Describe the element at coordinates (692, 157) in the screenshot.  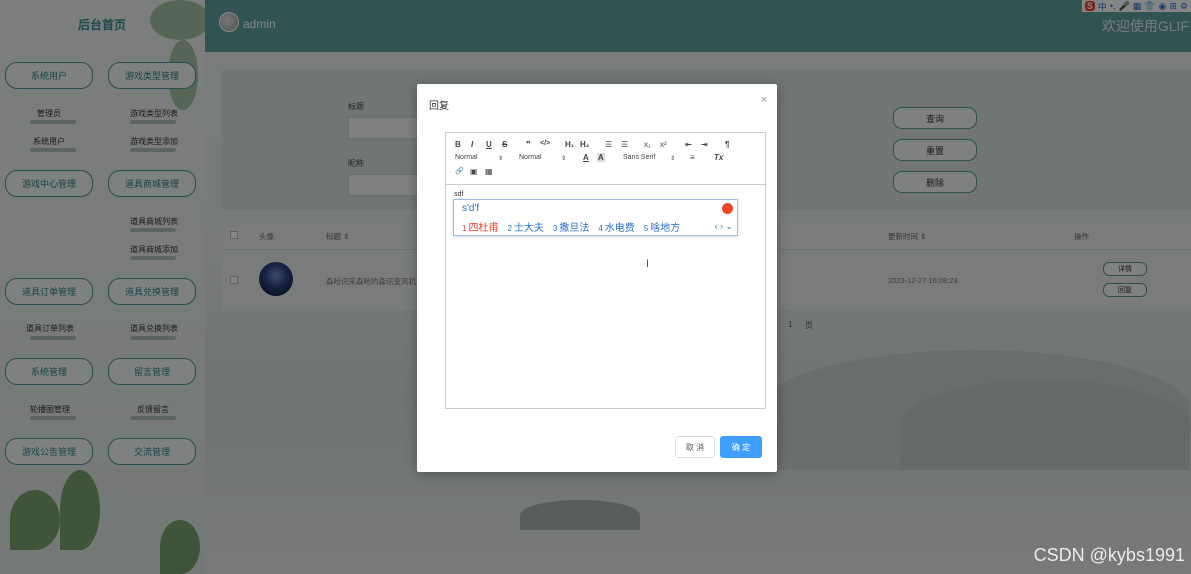
I see `align-icon: ≡` at that location.